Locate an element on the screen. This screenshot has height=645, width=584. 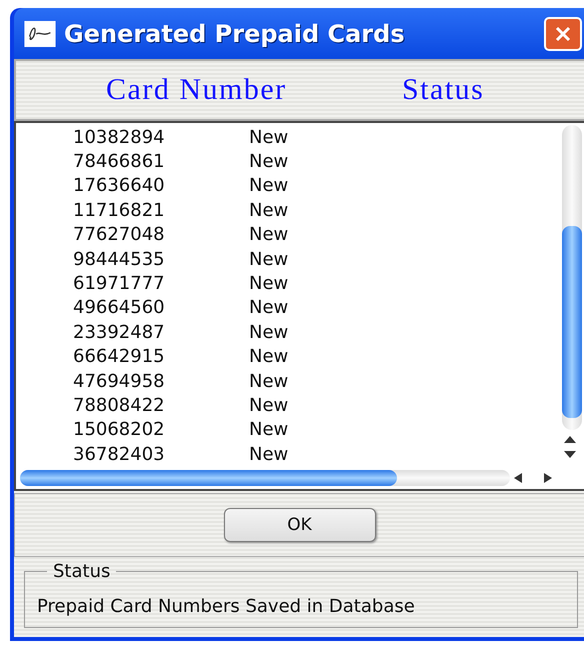
column-header: Status is located at coordinates (443, 90).